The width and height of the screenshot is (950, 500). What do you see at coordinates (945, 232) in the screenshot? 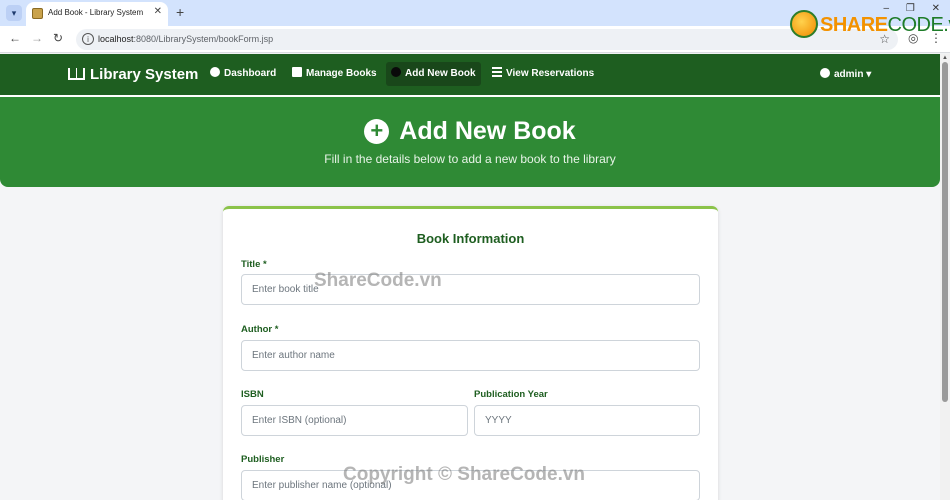
I see `scrollbar-thumb` at bounding box center [945, 232].